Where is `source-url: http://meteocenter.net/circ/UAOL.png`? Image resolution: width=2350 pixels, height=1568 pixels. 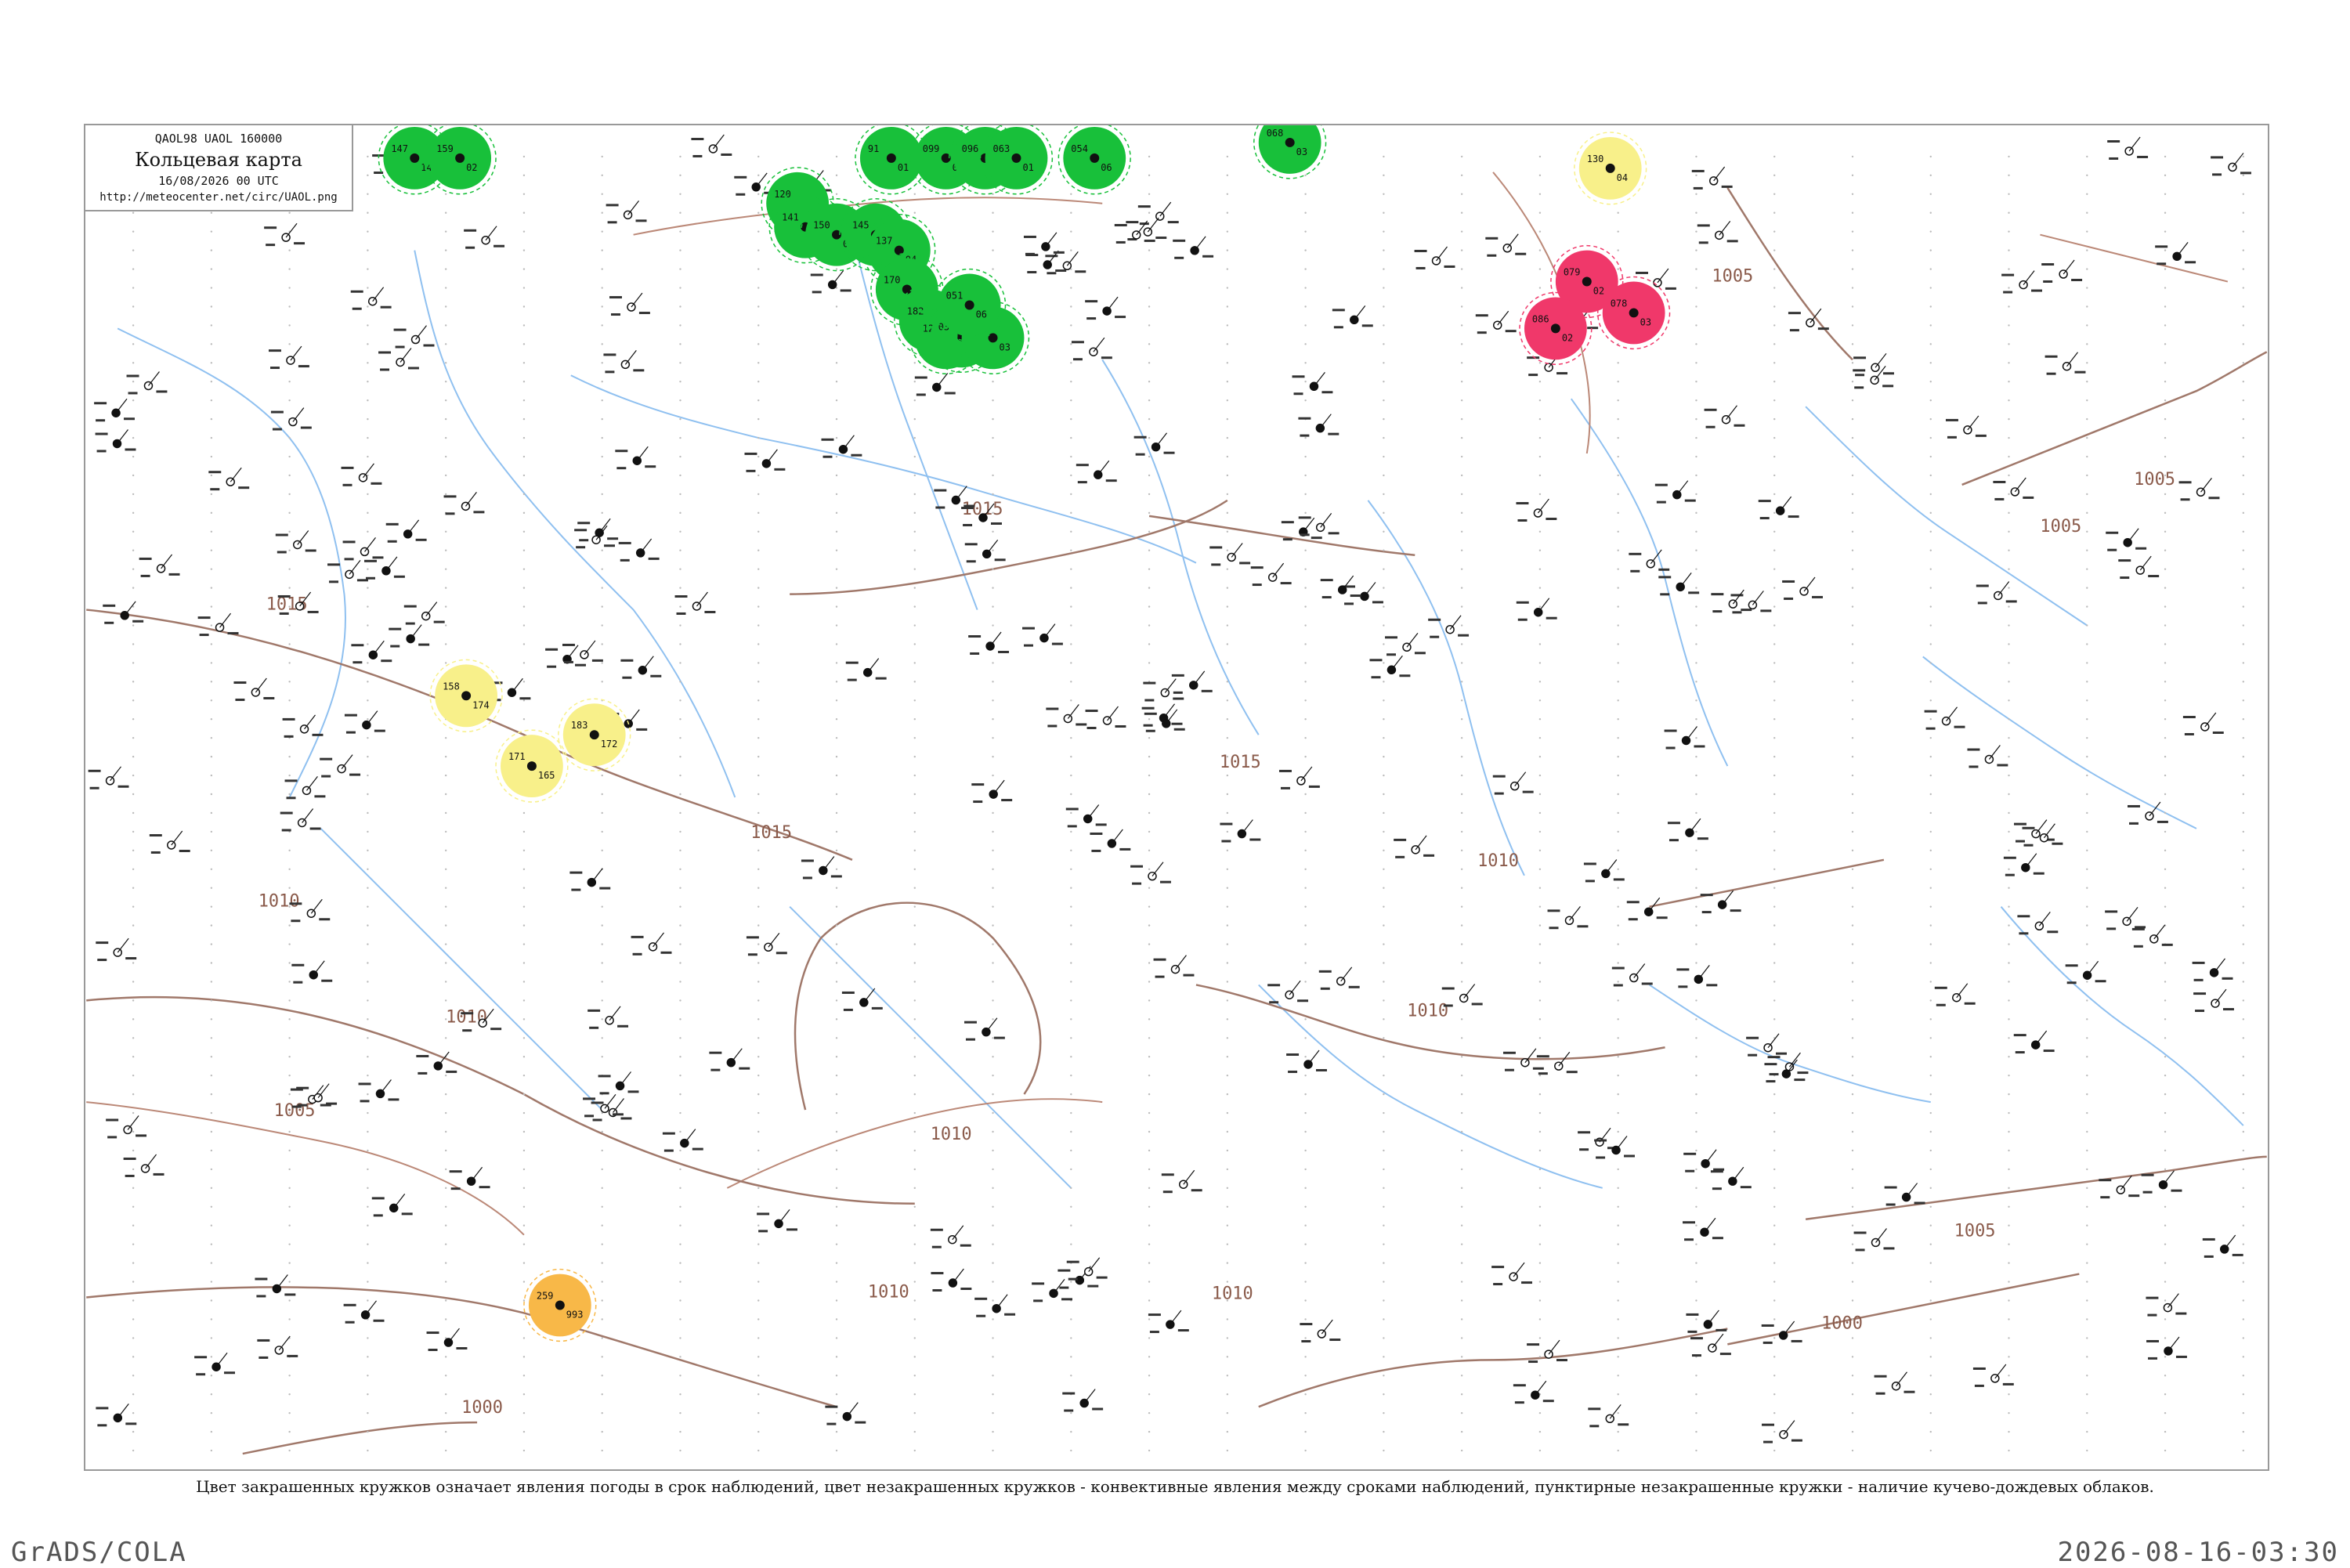
source-url: http://meteocenter.net/circ/UAOL.png is located at coordinates (218, 197).